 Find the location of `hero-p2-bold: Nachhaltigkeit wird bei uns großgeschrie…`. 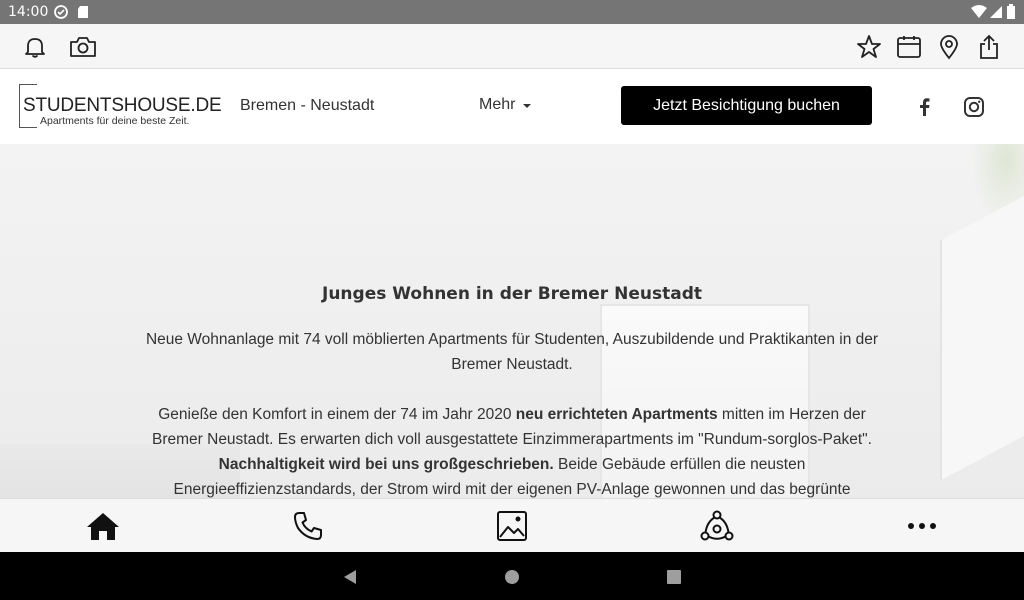

hero-p2-bold: Nachhaltigkeit wird bei uns großgeschrie… is located at coordinates (386, 464).